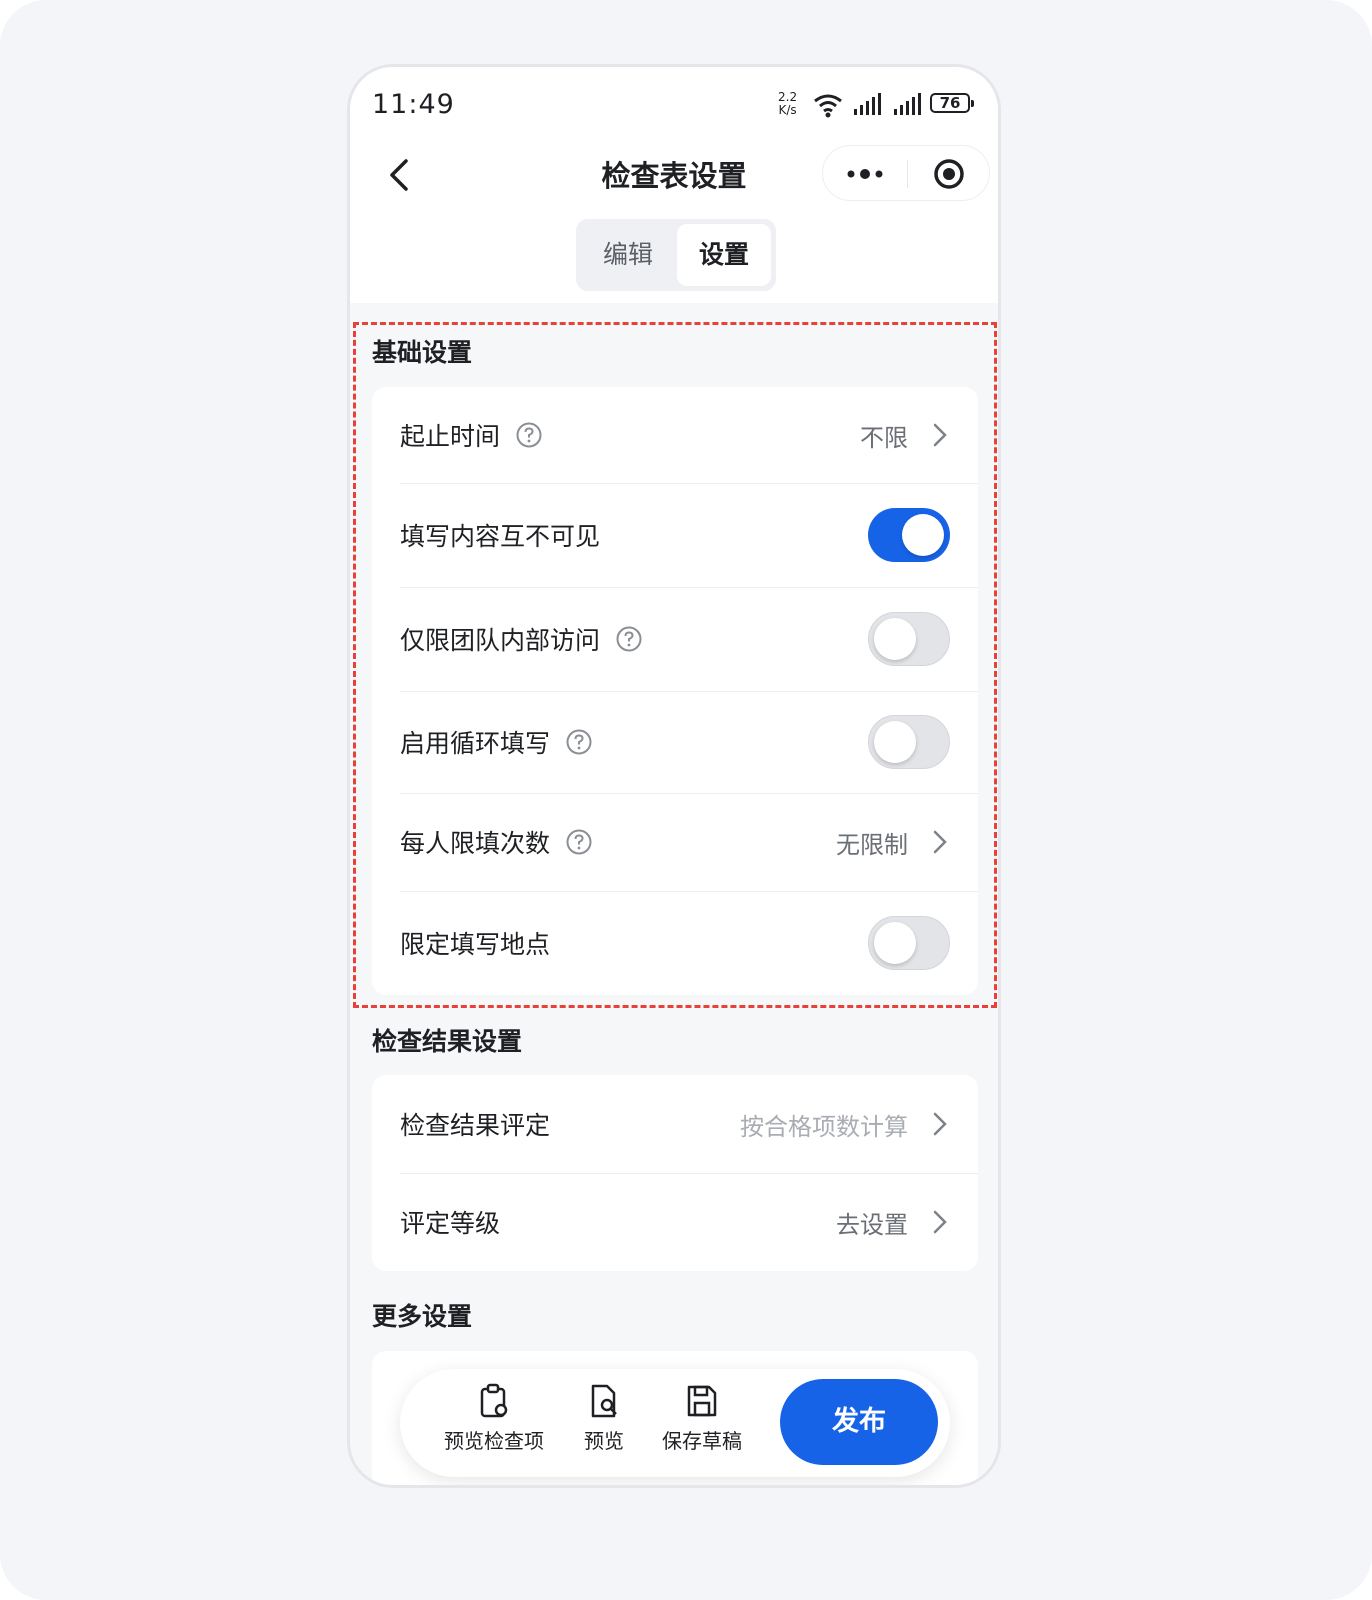 The width and height of the screenshot is (1372, 1600). What do you see at coordinates (413, 104) in the screenshot?
I see `status-time: 11:49` at bounding box center [413, 104].